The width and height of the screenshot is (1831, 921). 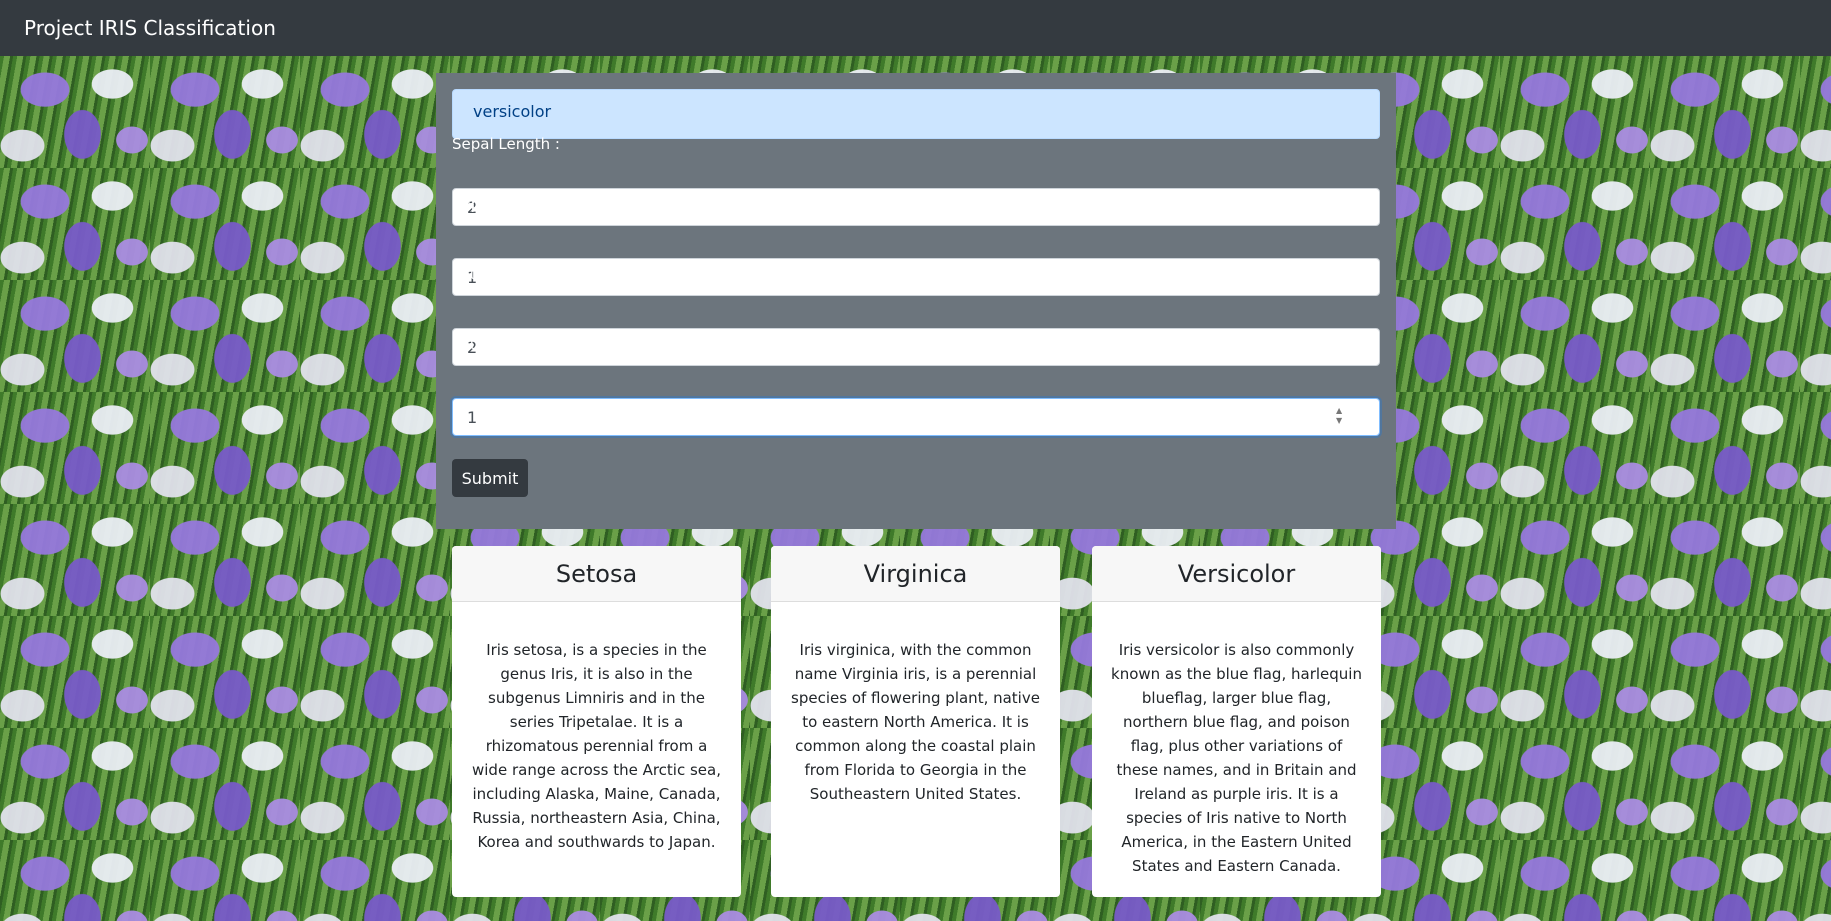 I want to click on sepal-length-label: Sepal Length :, so click(x=506, y=144).